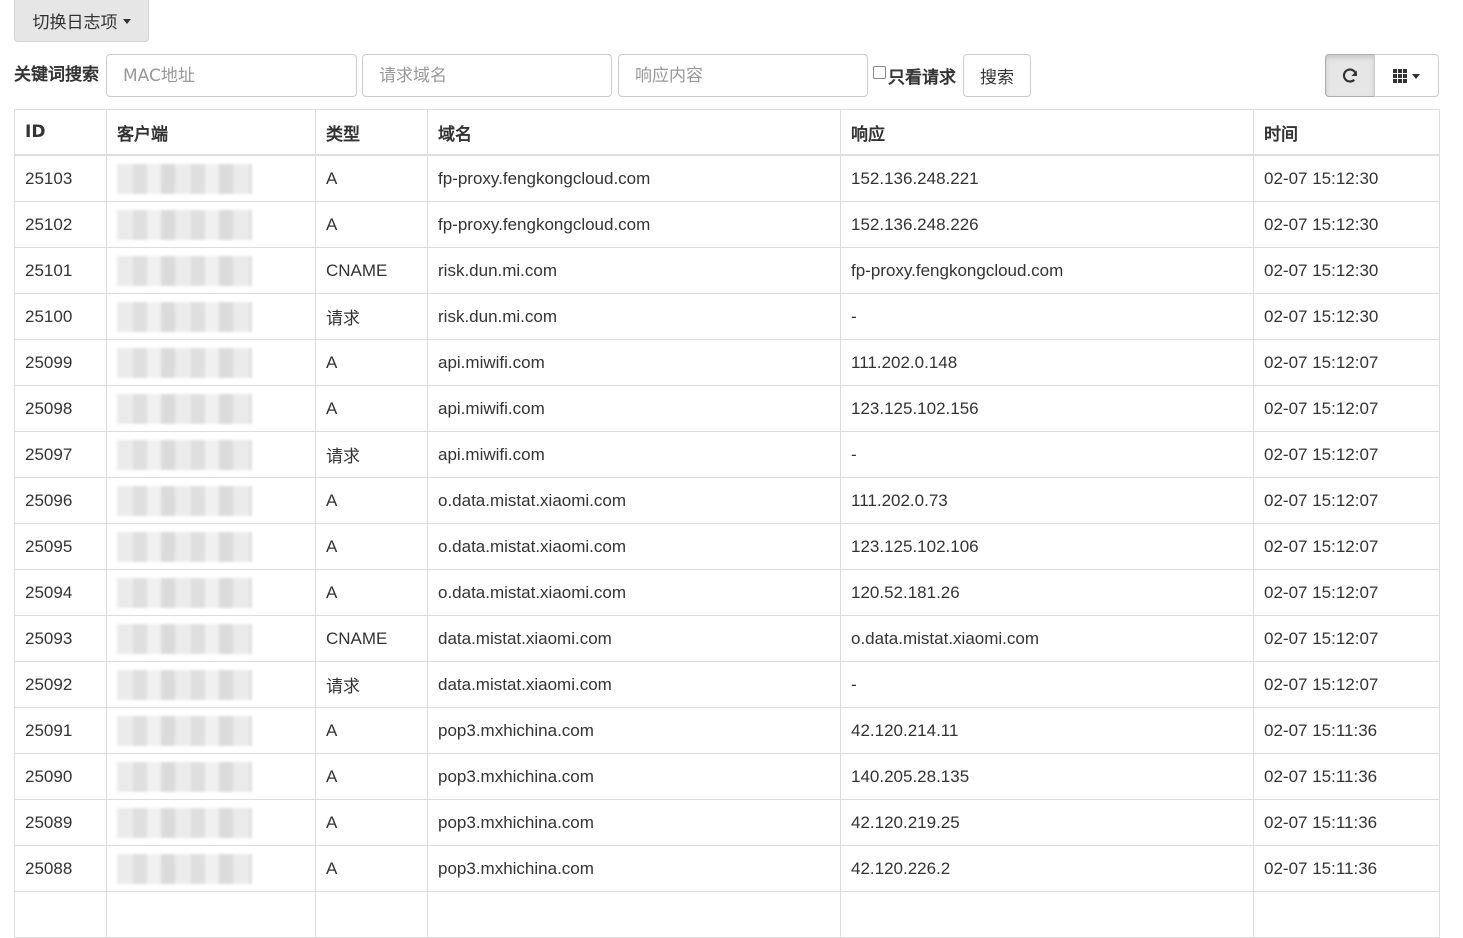 The height and width of the screenshot is (938, 1463). I want to click on cell-id: 25095, so click(60, 546).